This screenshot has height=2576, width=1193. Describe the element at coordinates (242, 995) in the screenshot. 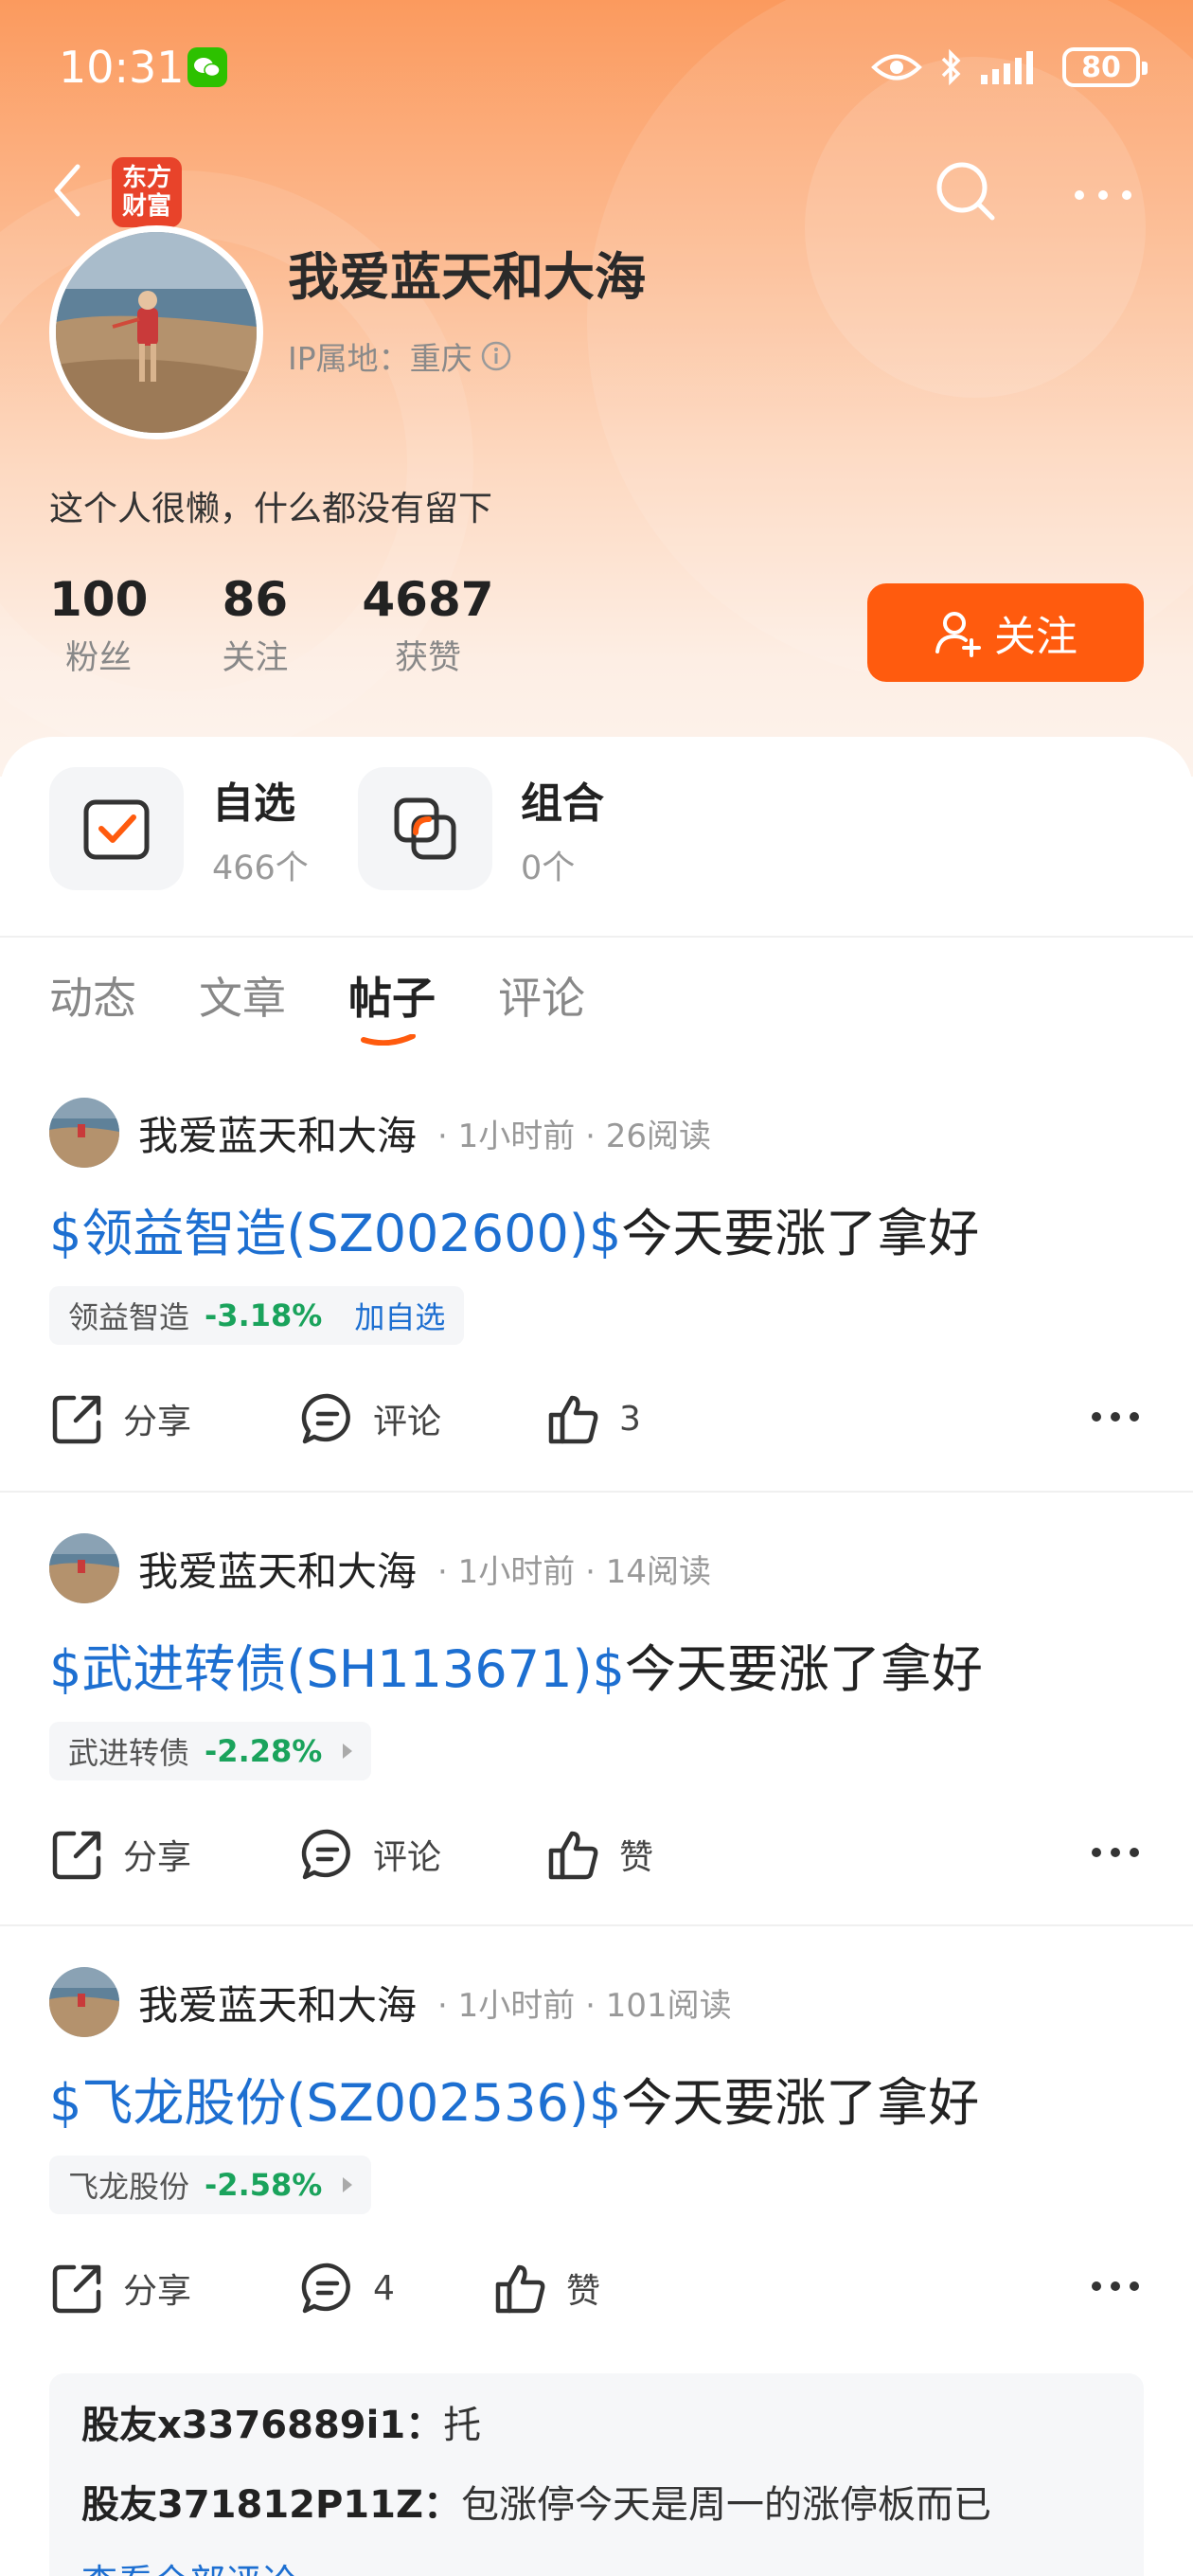

I see `tab-articles: 文章` at that location.